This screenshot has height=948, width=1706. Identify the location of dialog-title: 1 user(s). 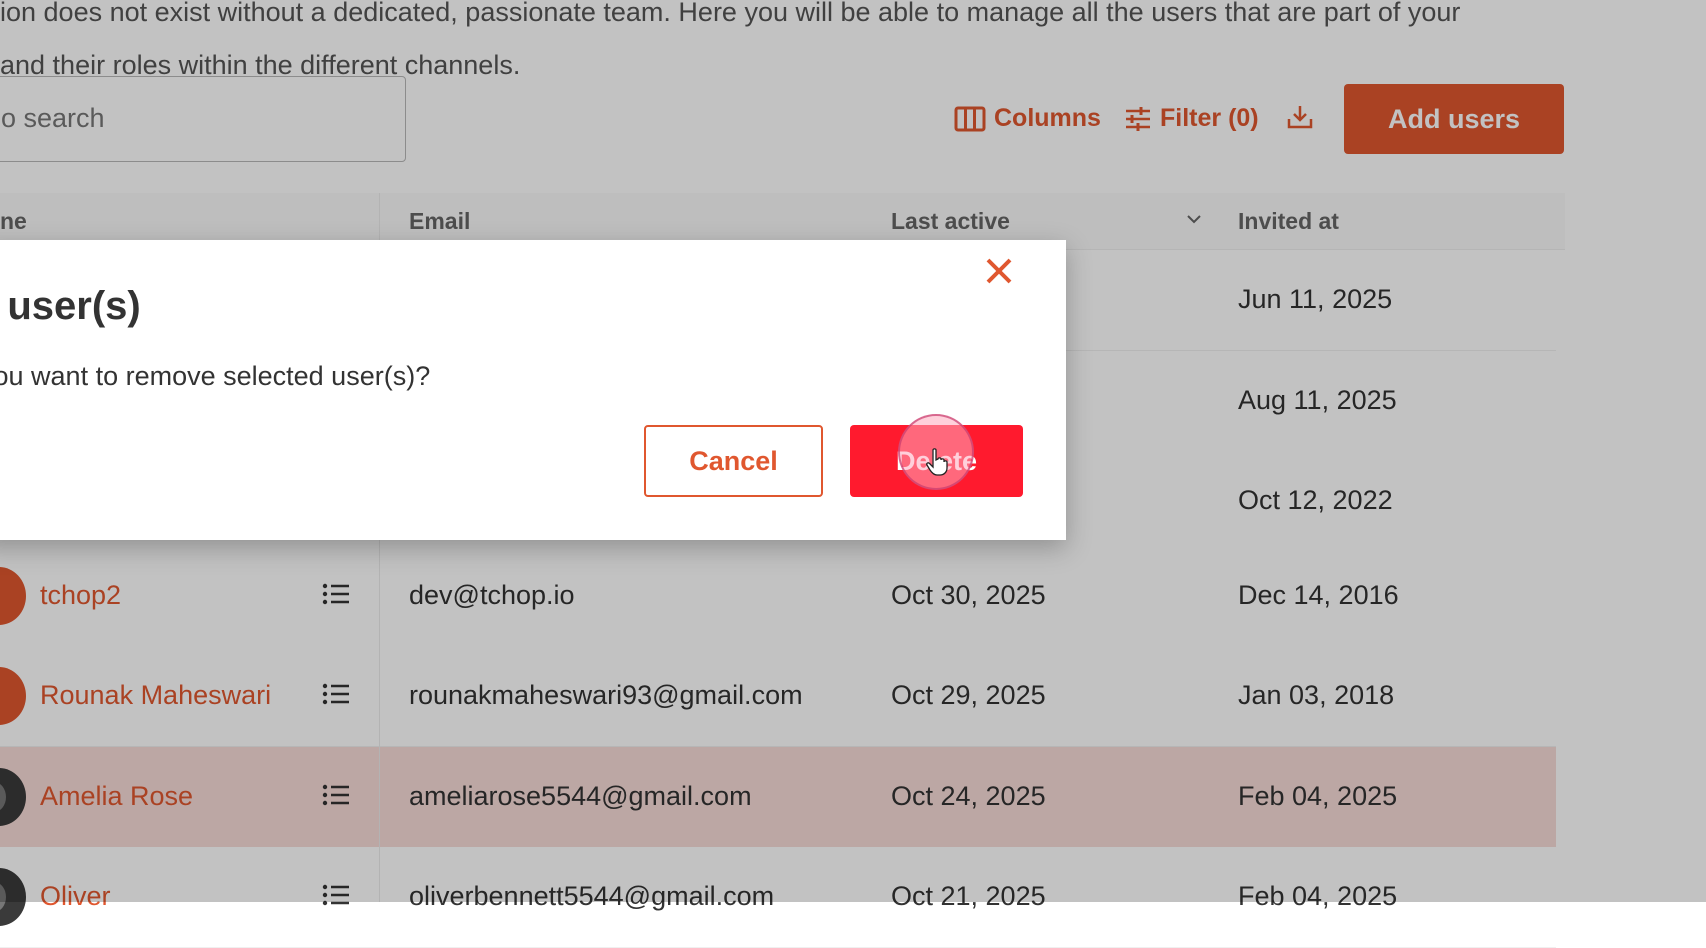
(70, 306).